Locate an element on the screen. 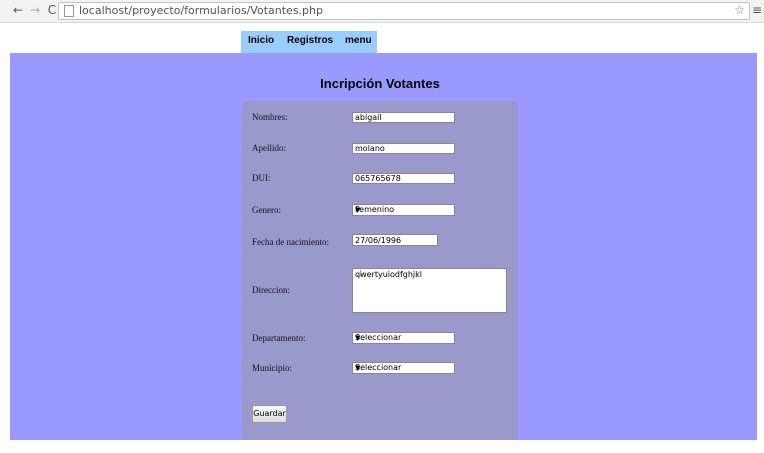 Image resolution: width=764 pixels, height=453 pixels. municipio-select: Seleccionar ▼ is located at coordinates (403, 368).